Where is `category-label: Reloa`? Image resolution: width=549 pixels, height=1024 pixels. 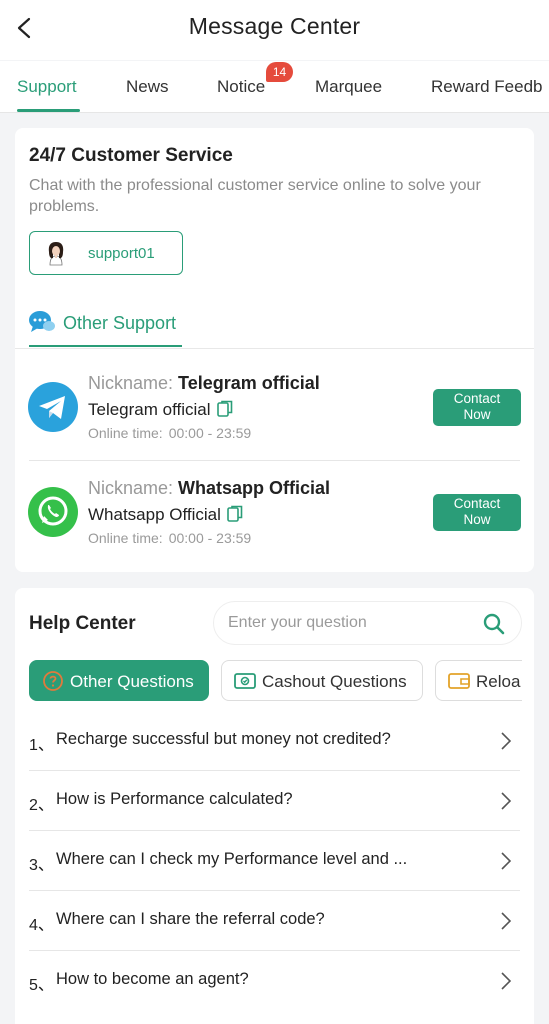 category-label: Reloa is located at coordinates (498, 681).